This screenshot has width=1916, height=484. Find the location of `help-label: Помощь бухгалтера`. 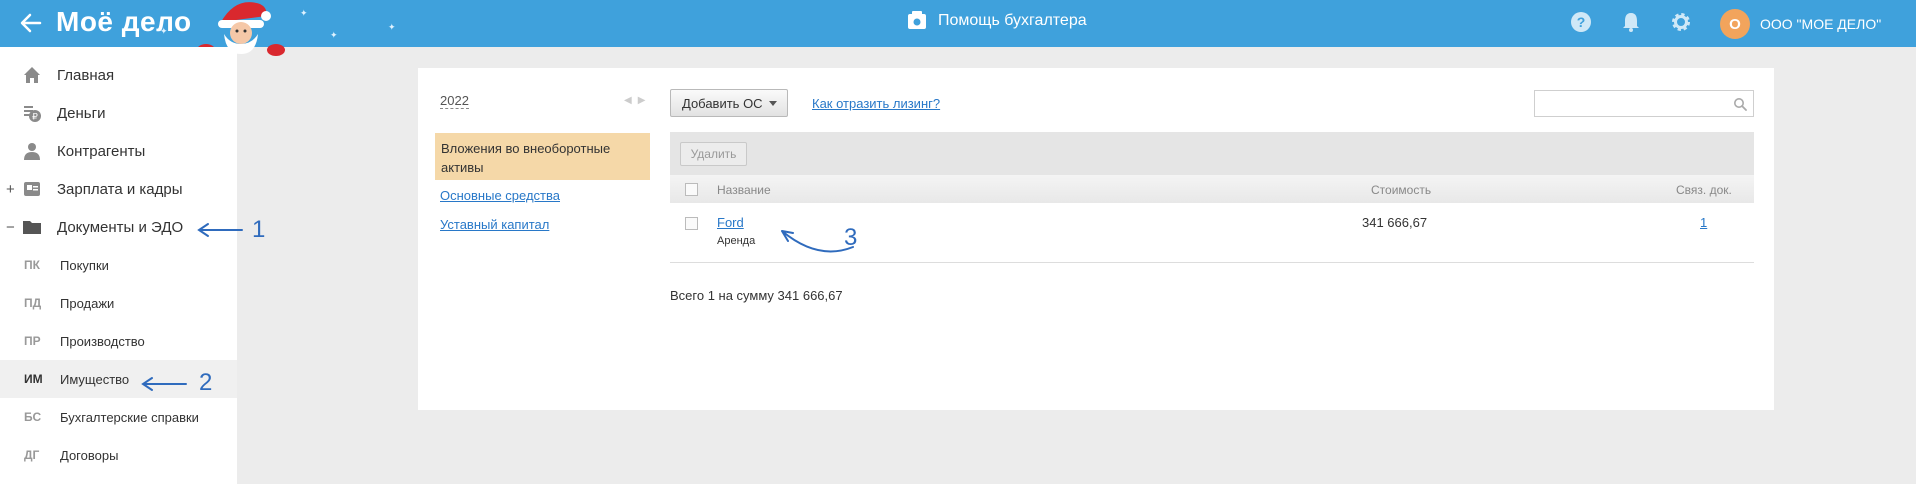

help-label: Помощь бухгалтера is located at coordinates (1012, 21).